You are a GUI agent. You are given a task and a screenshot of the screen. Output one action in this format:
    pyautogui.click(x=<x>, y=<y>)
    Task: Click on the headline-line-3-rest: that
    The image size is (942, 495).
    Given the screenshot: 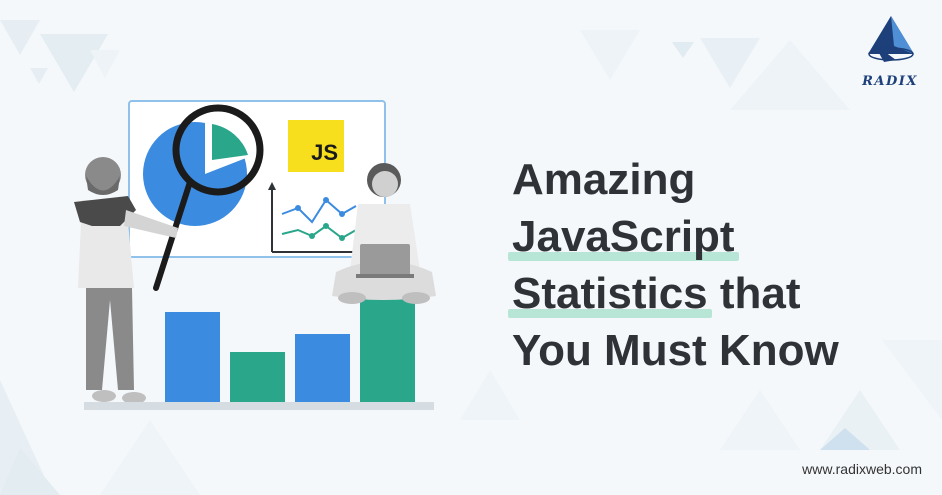 What is the action you would take?
    pyautogui.click(x=754, y=293)
    